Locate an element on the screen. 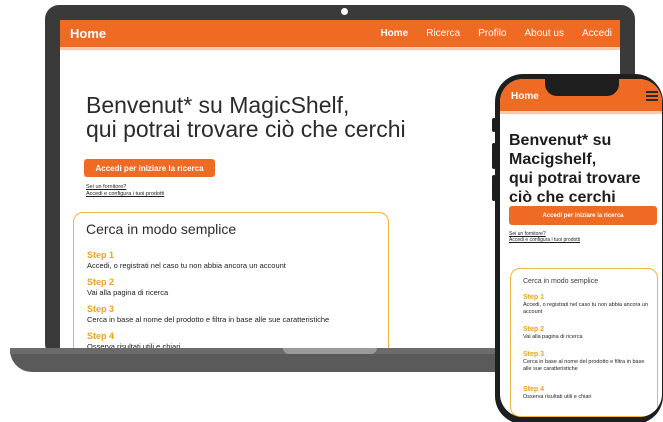  step-text: Vai alla pagina di ricerca is located at coordinates (128, 292).